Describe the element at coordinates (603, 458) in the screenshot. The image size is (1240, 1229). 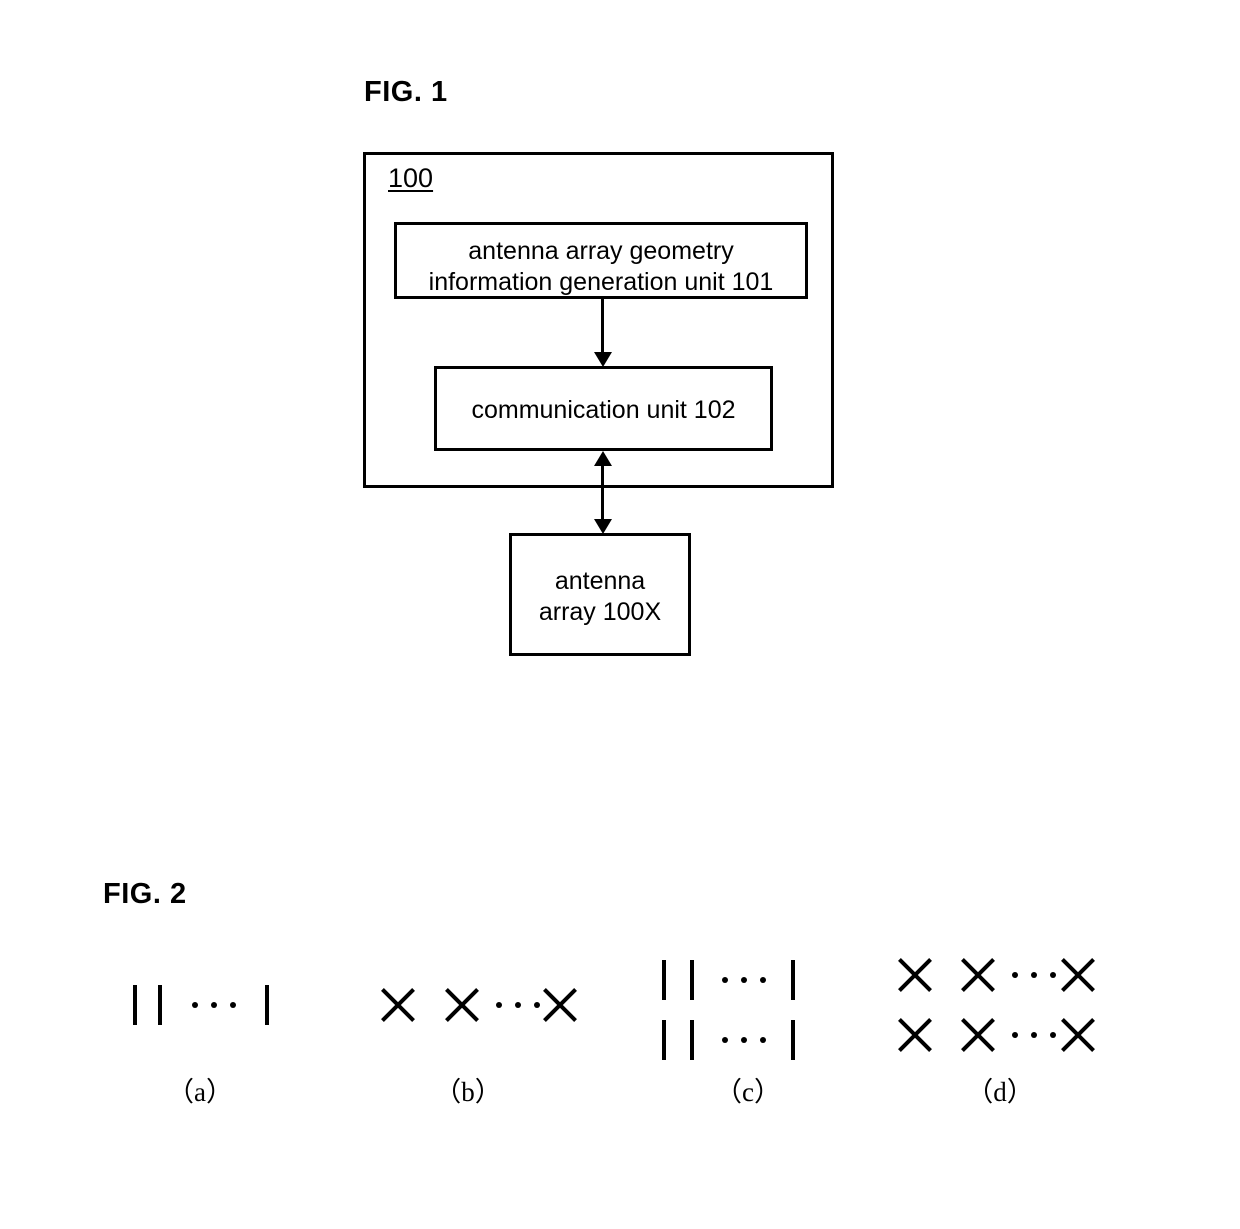
I see `arrow-communication-to-antenna-head-up` at that location.